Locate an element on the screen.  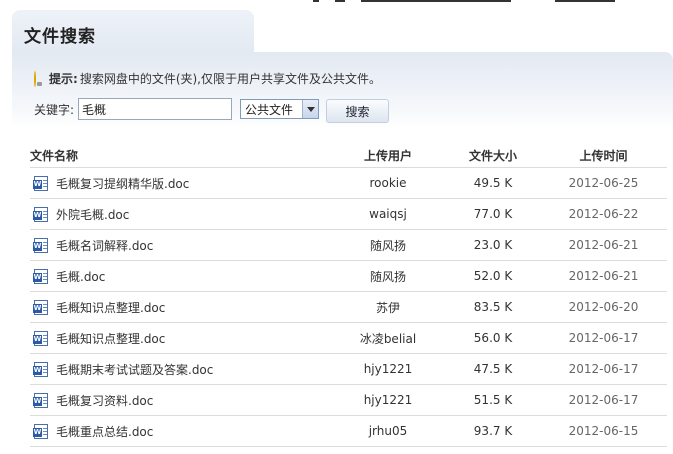
file-name-link: 外院毛概.doc is located at coordinates (92, 214).